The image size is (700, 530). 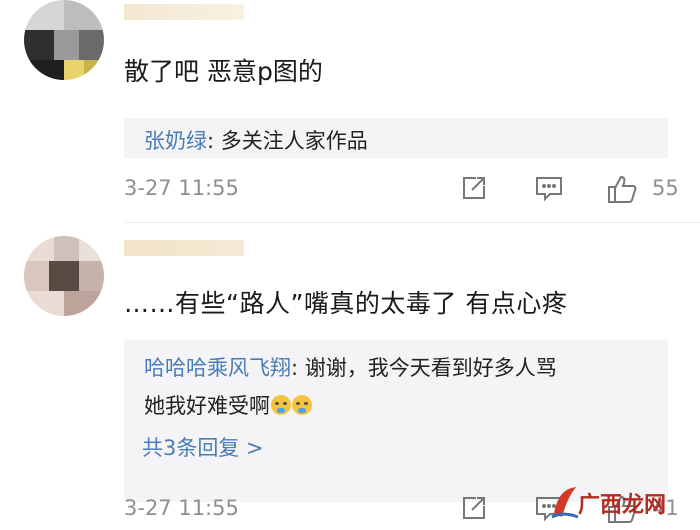 What do you see at coordinates (665, 188) in the screenshot?
I see `like-count: 55` at bounding box center [665, 188].